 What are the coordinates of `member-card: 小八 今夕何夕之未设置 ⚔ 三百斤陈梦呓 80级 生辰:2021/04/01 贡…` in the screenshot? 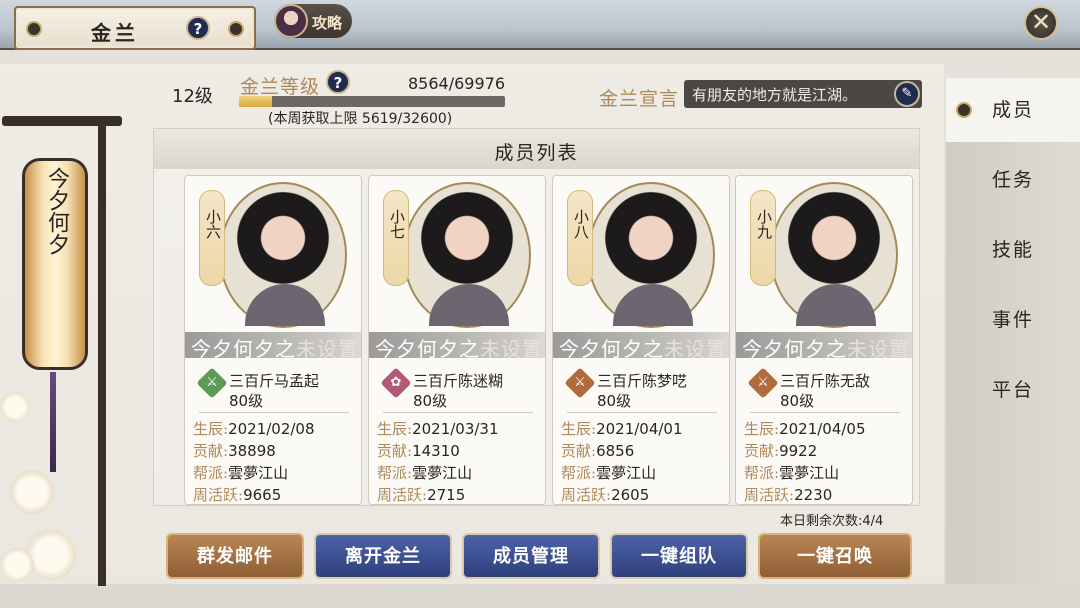 It's located at (641, 340).